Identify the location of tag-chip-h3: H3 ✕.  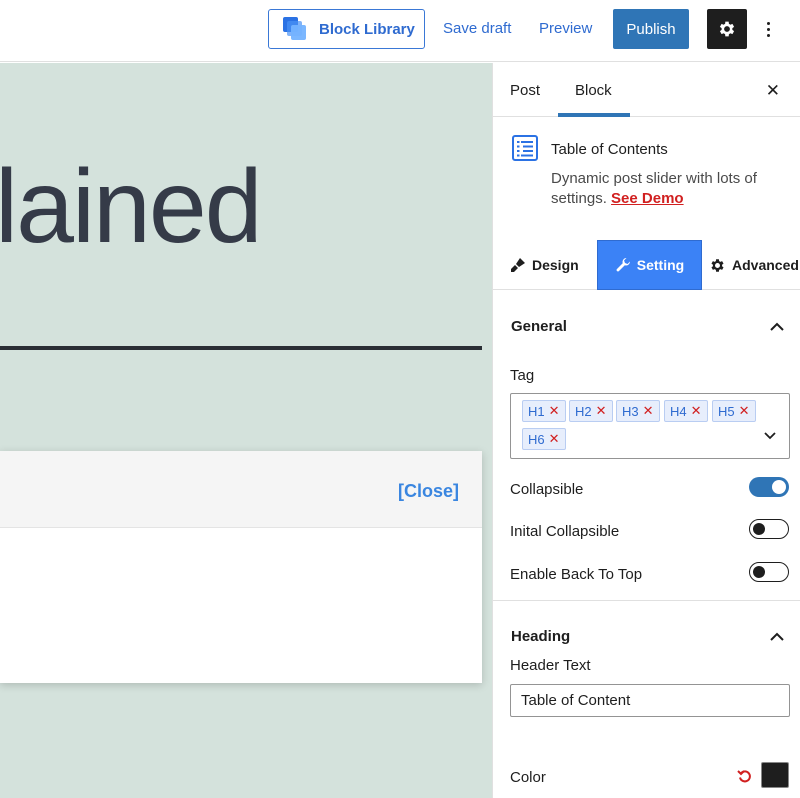
(638, 411).